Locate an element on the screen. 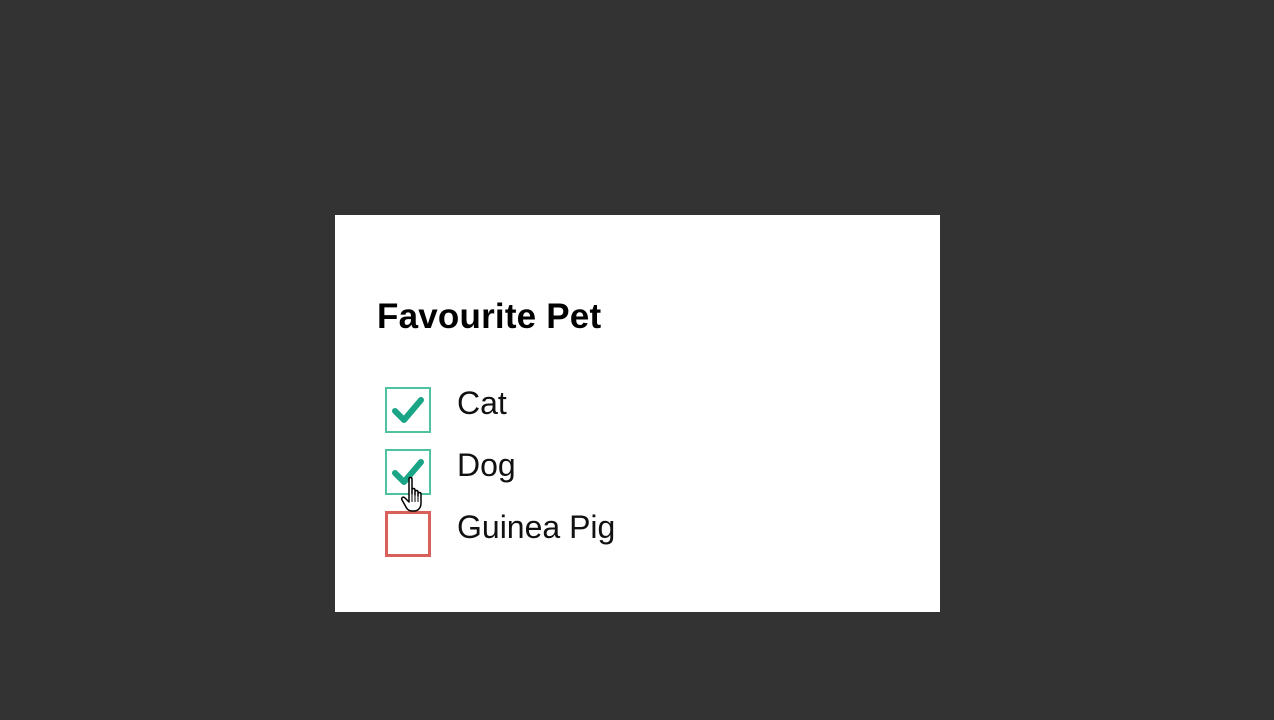  guinea-pig-label: Guinea Pig is located at coordinates (536, 526).